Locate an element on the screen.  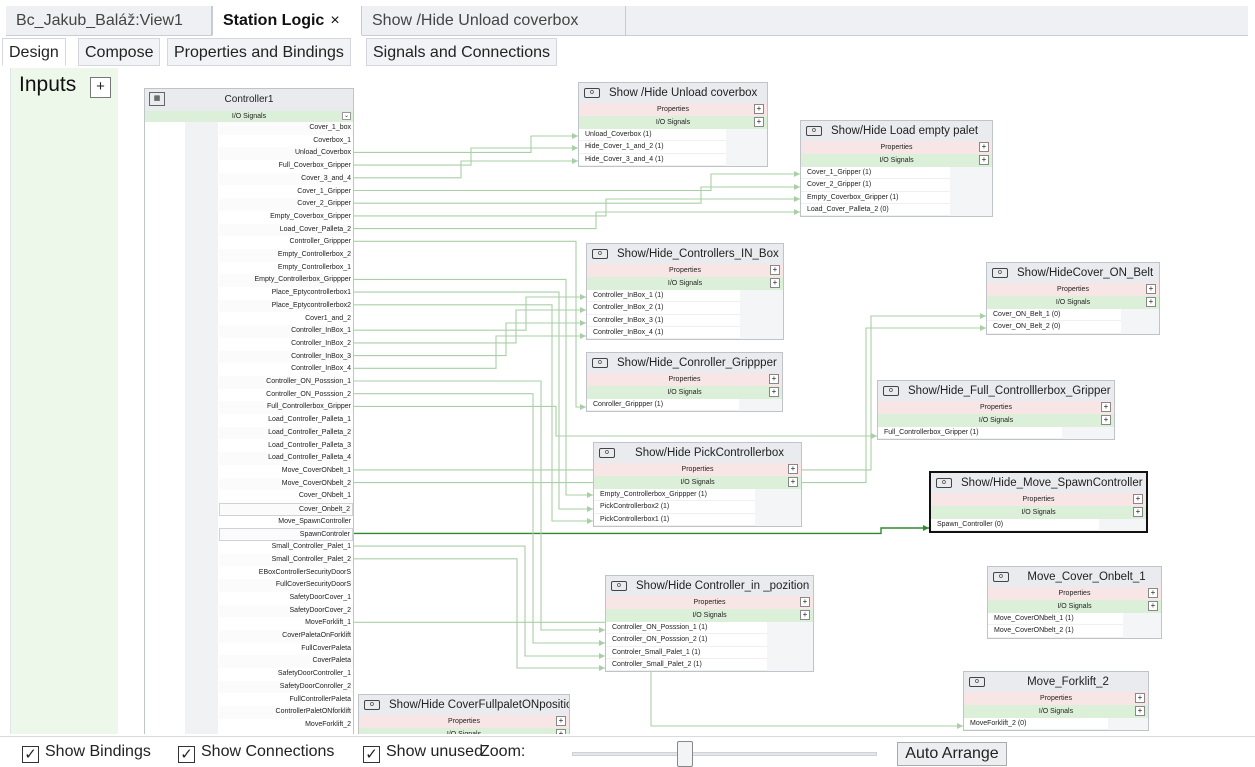
controller-signal: FullCoverPaleta is located at coordinates (286, 649).